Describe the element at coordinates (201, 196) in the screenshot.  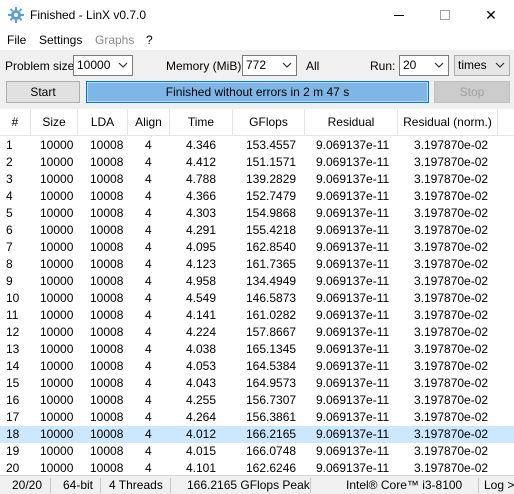
I see `cell-time: 4.366` at that location.